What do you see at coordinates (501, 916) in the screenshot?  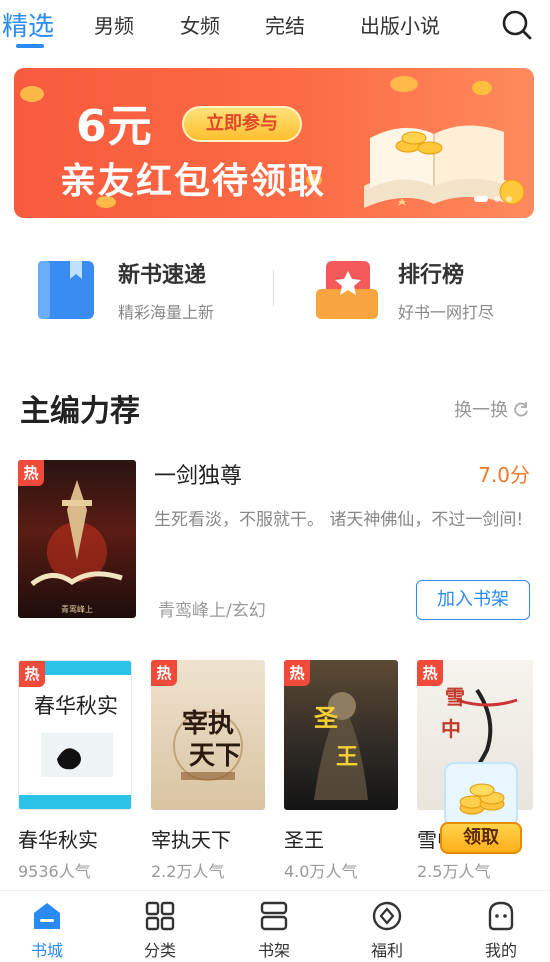 I see `profile-icon` at bounding box center [501, 916].